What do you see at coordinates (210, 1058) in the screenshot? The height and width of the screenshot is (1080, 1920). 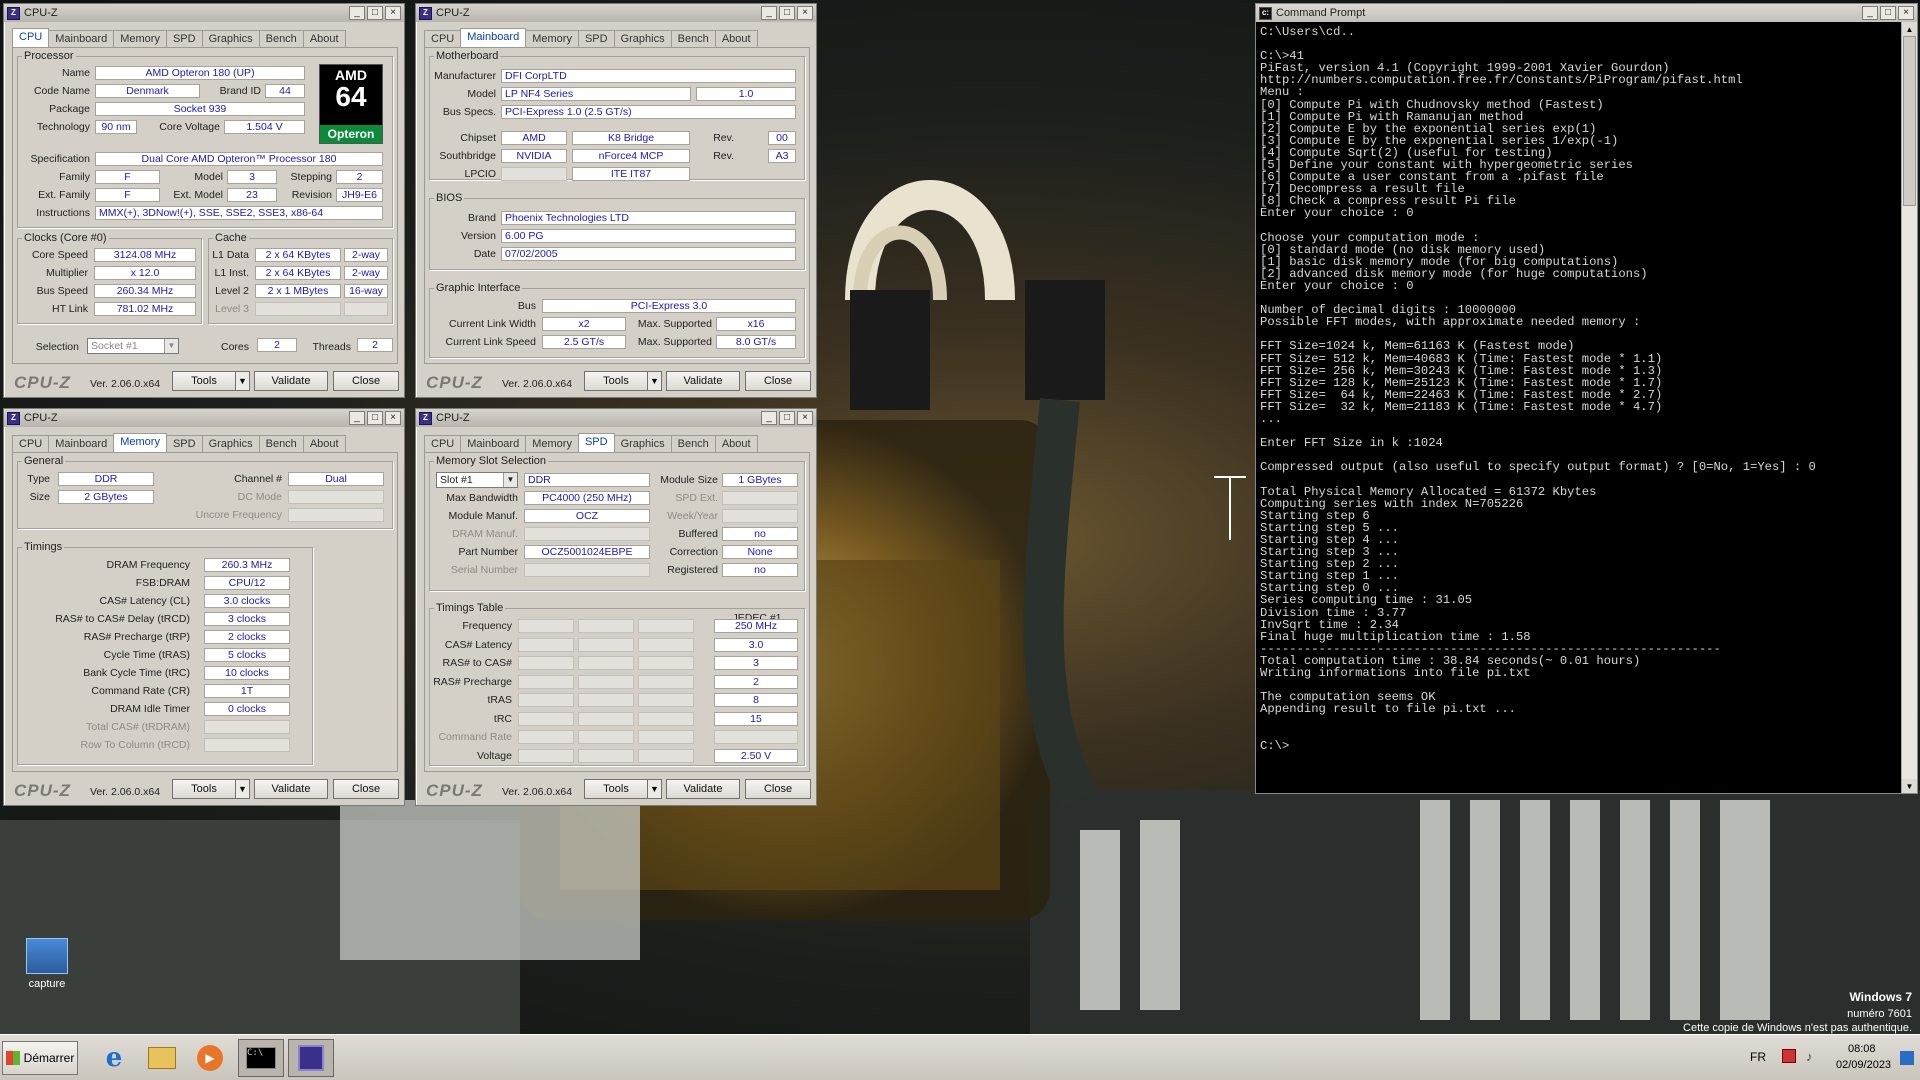 I see `taskbar-media-player-icon: ▶` at bounding box center [210, 1058].